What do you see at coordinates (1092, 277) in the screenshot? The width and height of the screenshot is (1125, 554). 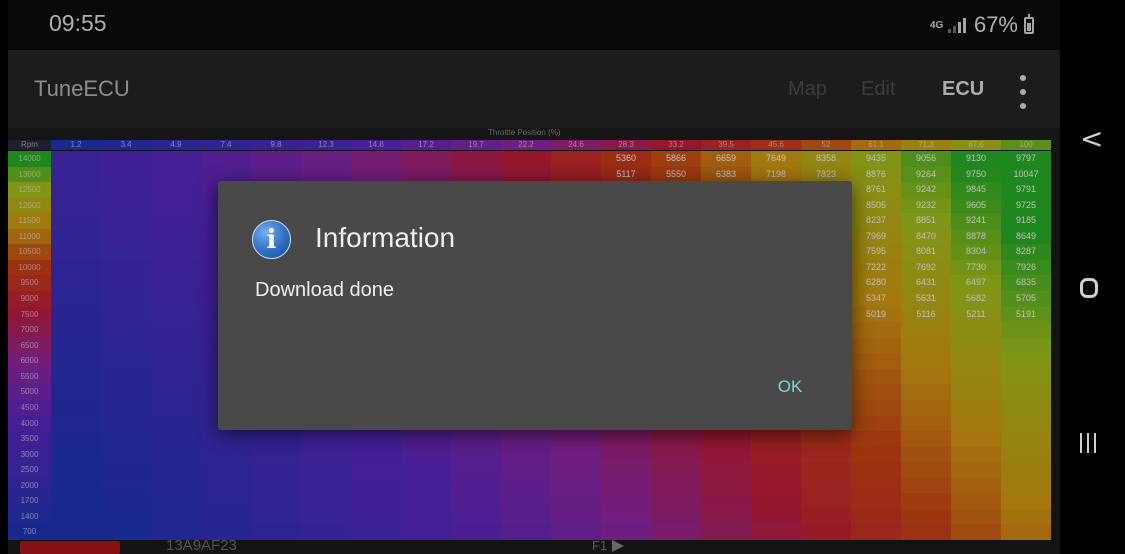 I see `system-navigation-bar: <` at bounding box center [1092, 277].